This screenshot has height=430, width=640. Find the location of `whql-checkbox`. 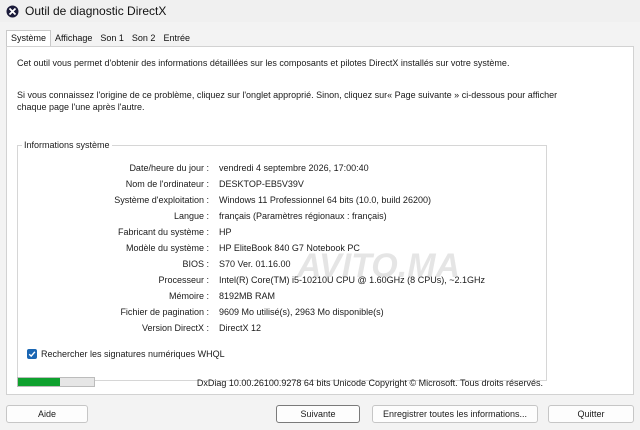

whql-checkbox is located at coordinates (32, 354).